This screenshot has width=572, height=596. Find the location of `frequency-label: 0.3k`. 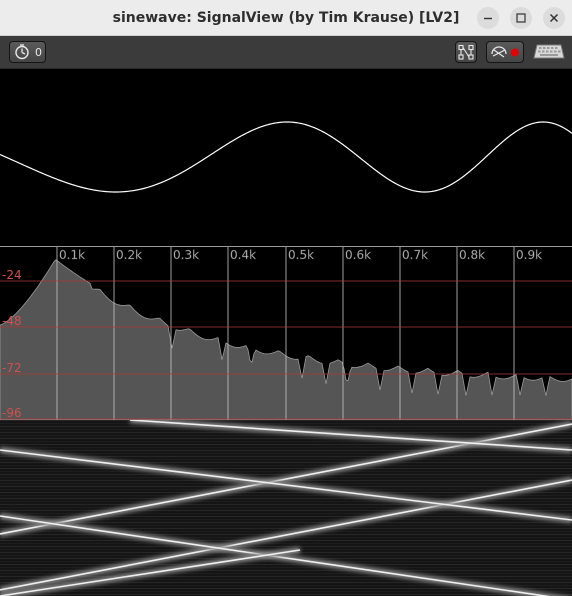

frequency-label: 0.3k is located at coordinates (186, 255).